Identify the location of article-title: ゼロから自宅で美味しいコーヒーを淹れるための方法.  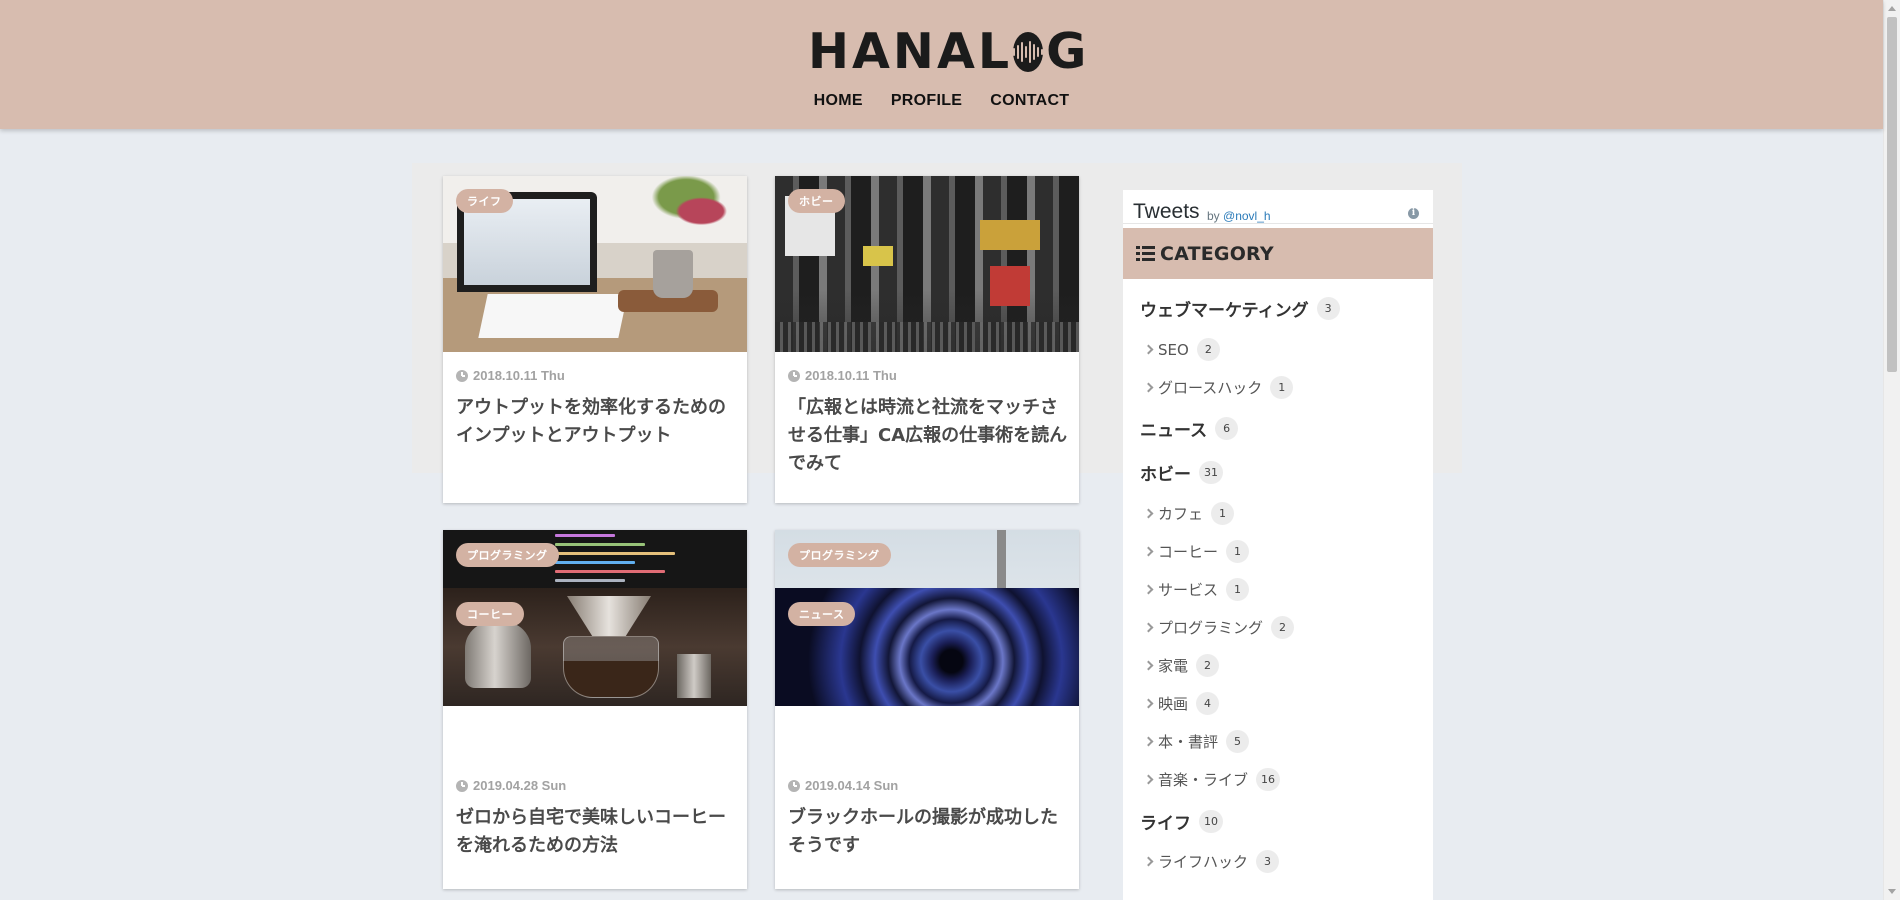
(597, 832).